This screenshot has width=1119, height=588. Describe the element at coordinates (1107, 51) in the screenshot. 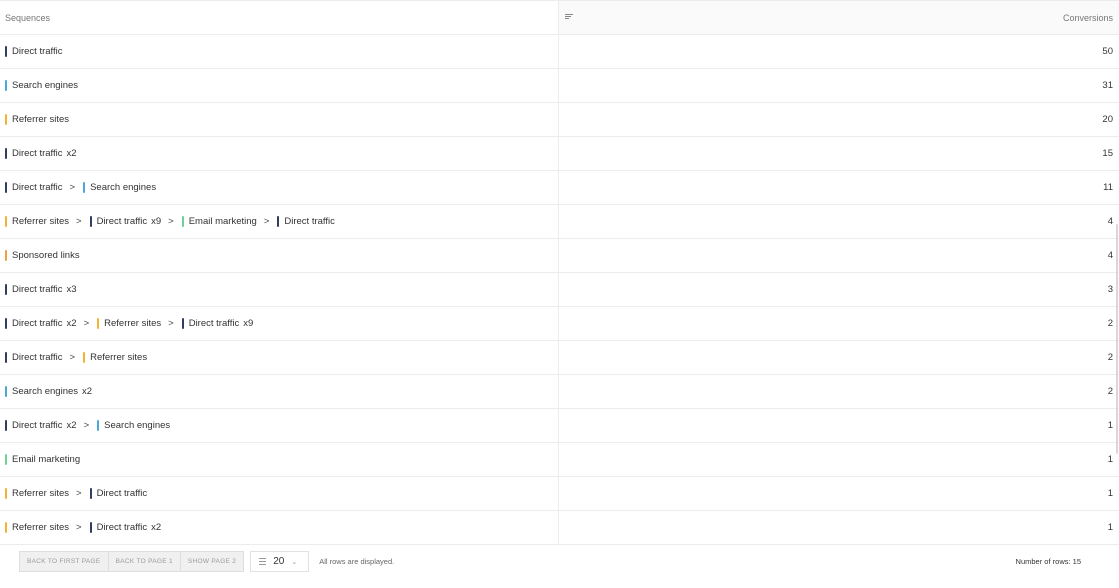

I see `conversions-cell: 50` at that location.